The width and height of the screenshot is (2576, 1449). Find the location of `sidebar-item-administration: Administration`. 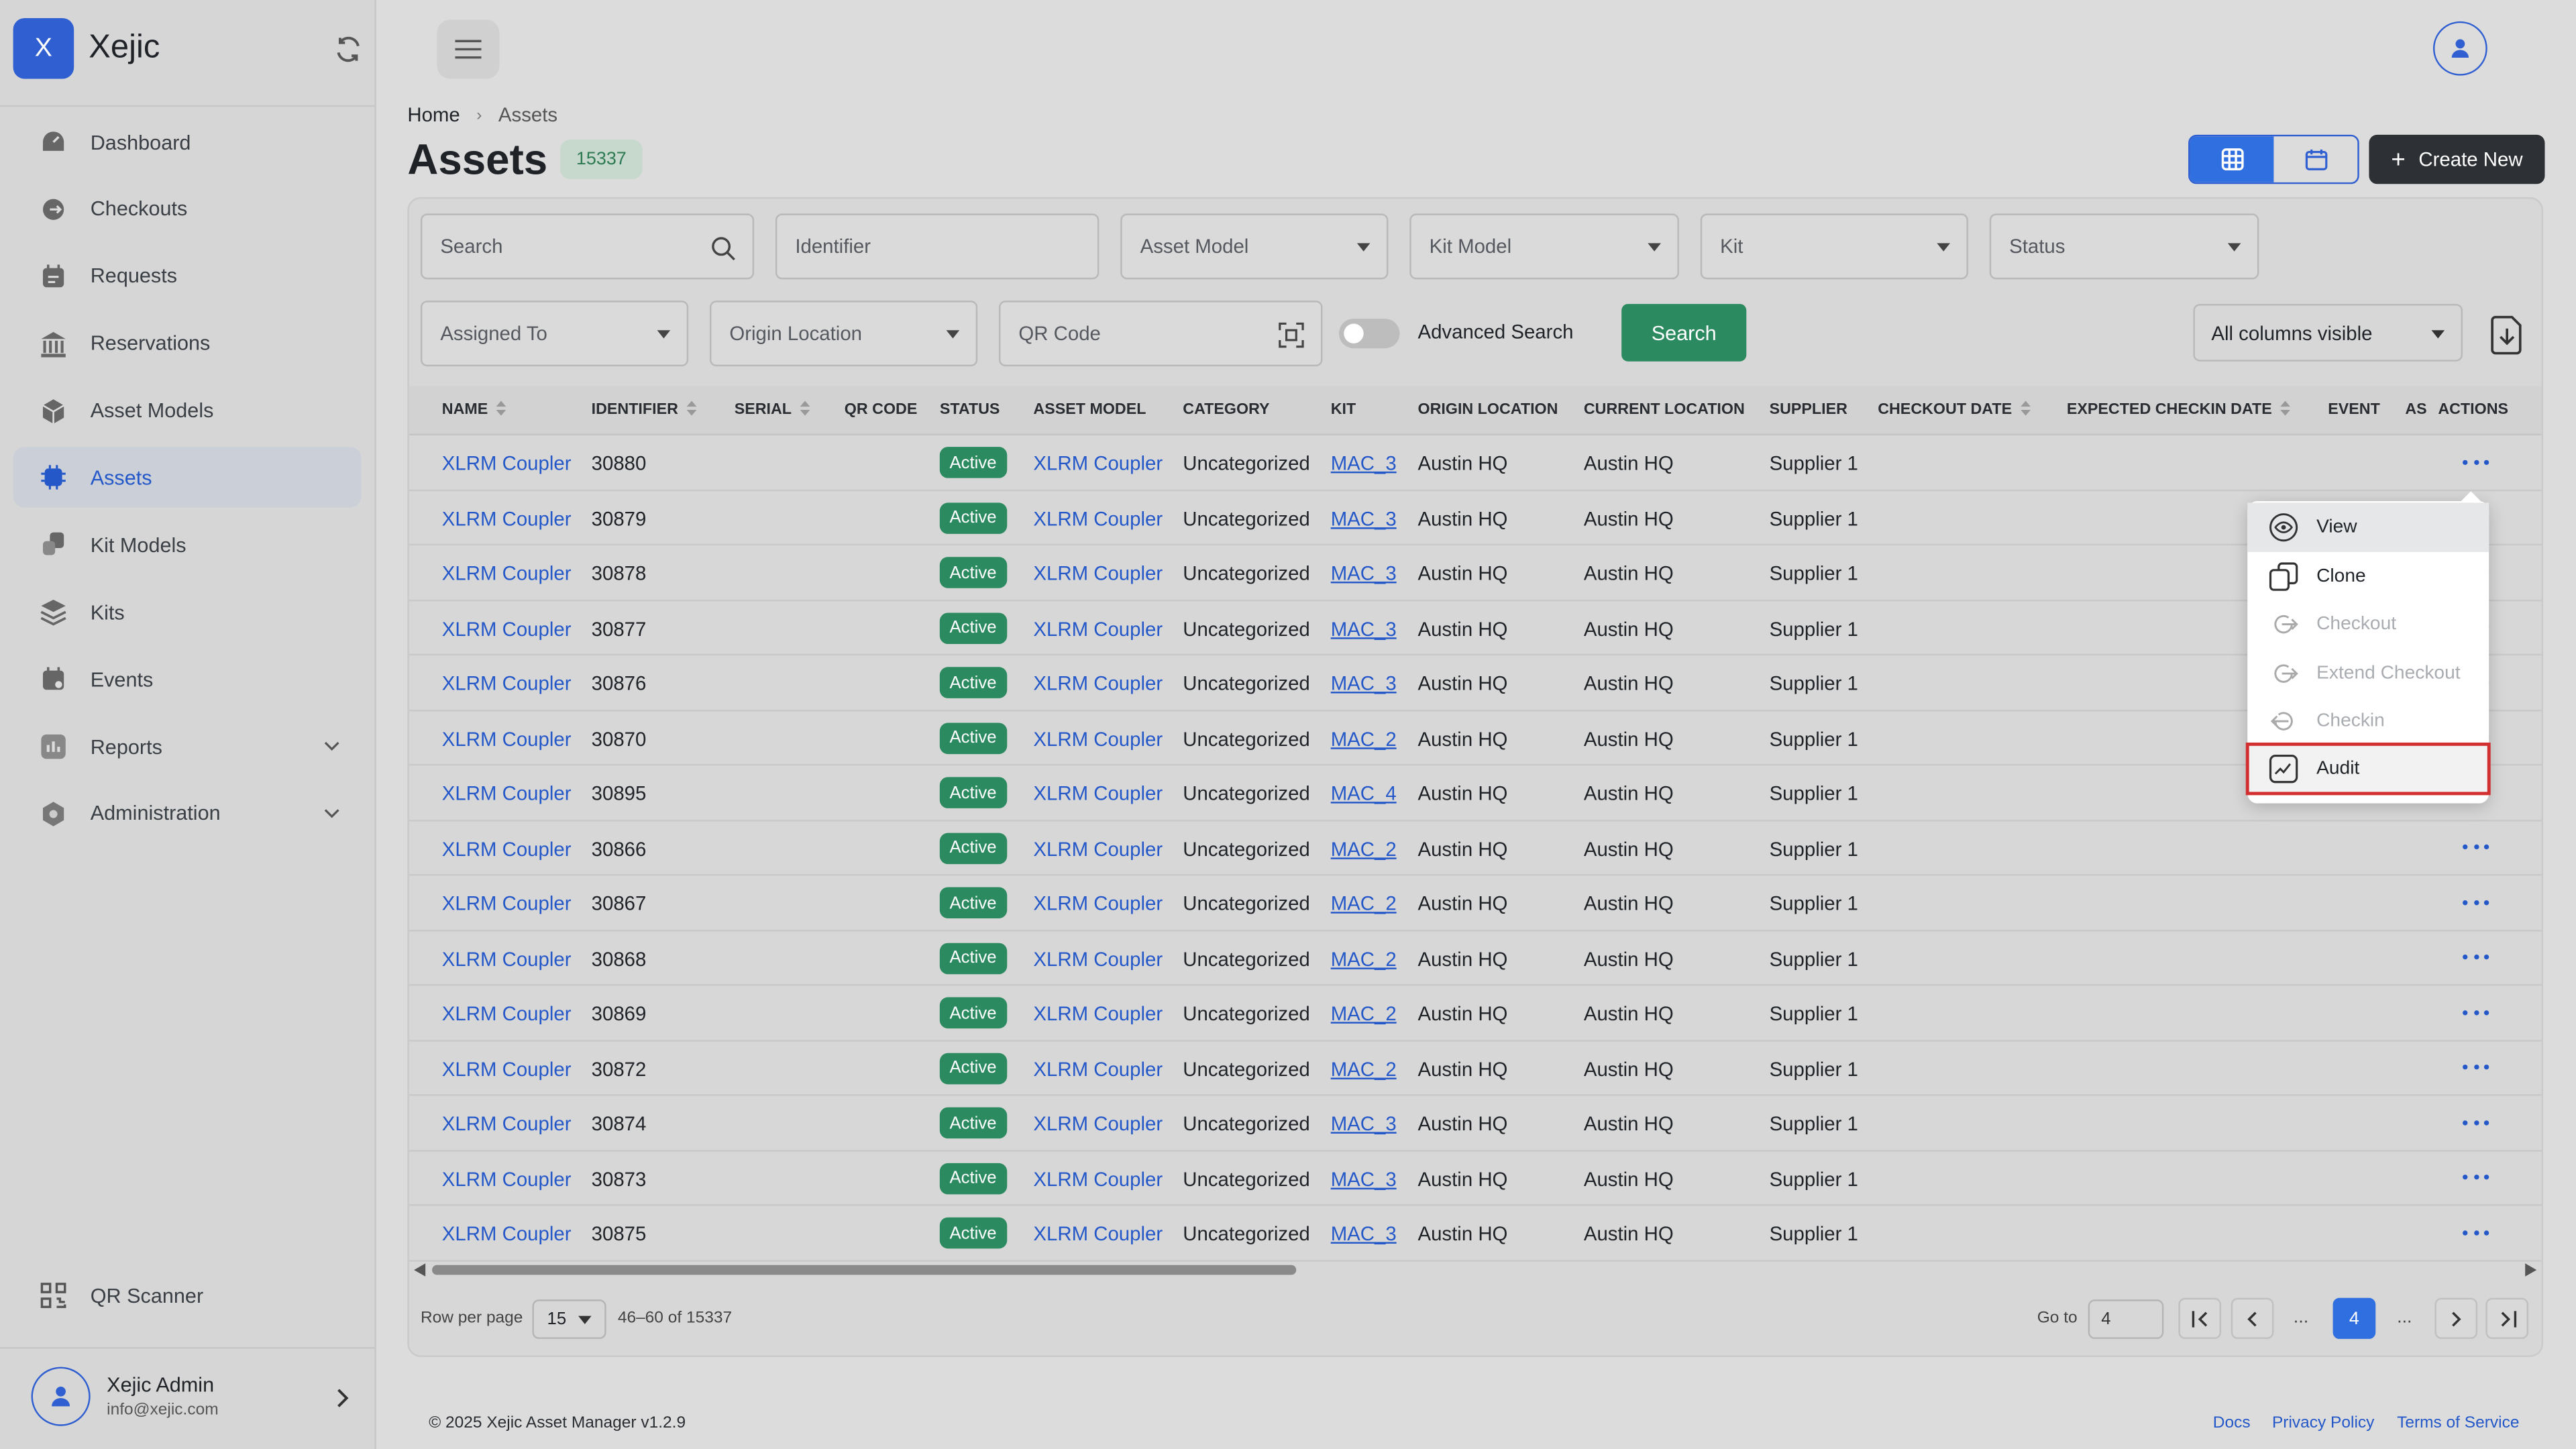

sidebar-item-administration: Administration is located at coordinates (187, 814).